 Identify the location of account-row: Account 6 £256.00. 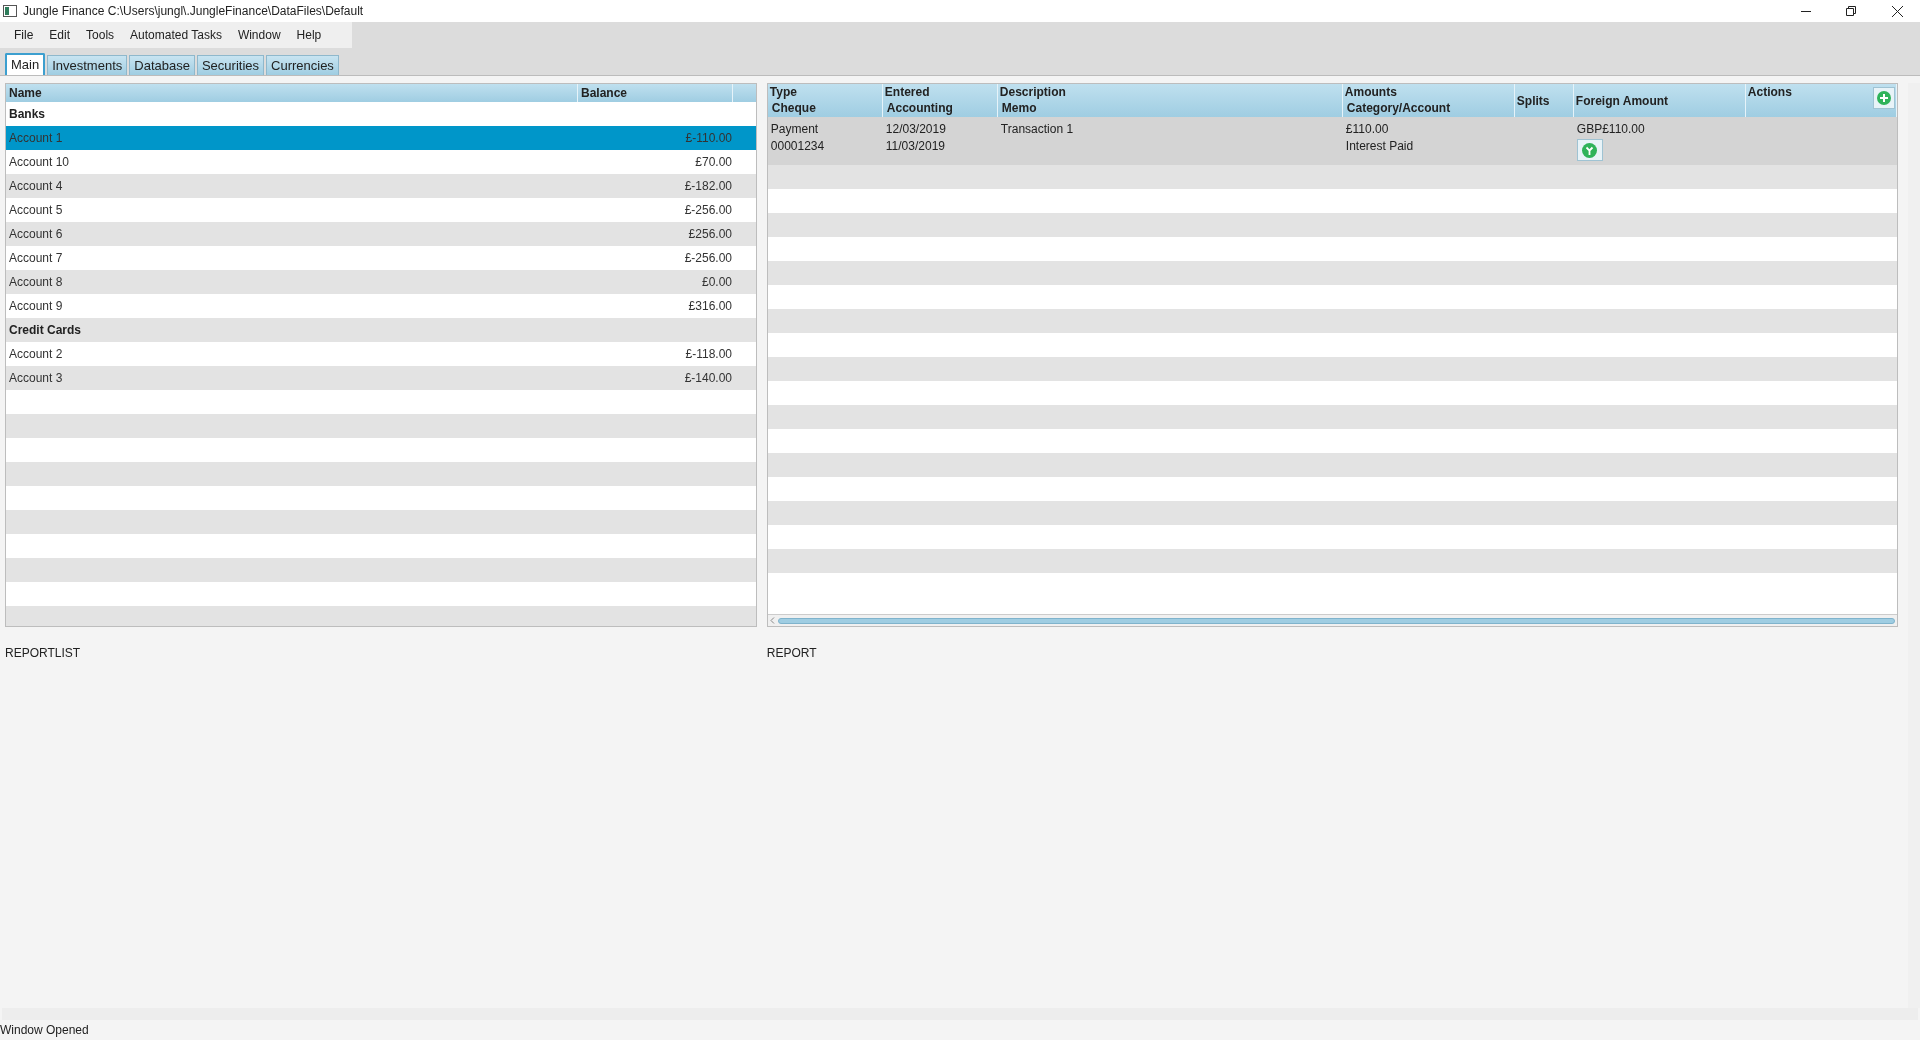
(381, 234).